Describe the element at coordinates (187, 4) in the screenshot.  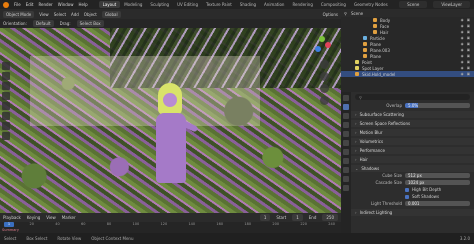
I see `tab-uv-editing: UV Editing` at that location.